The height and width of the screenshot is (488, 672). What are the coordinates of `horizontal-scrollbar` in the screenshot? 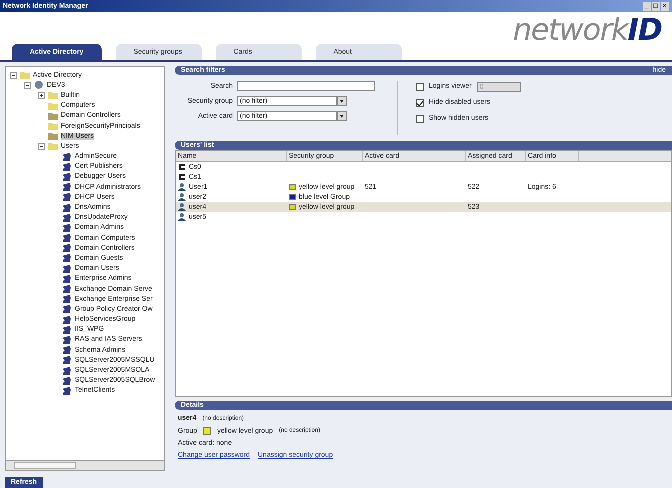 It's located at (85, 466).